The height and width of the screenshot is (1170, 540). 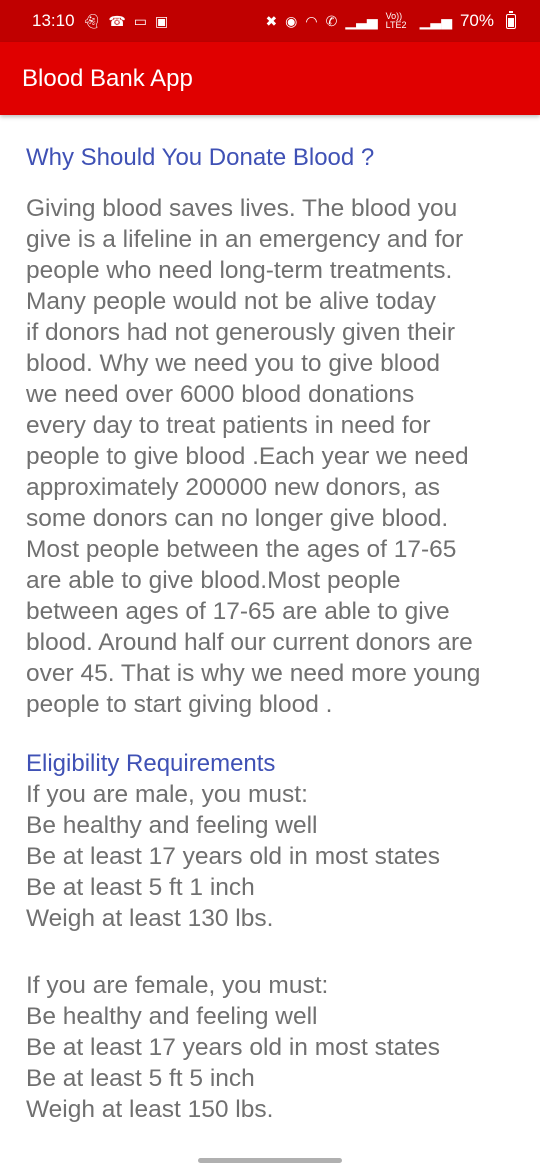 What do you see at coordinates (311, 21) in the screenshot?
I see `wifi-icon: ◠` at bounding box center [311, 21].